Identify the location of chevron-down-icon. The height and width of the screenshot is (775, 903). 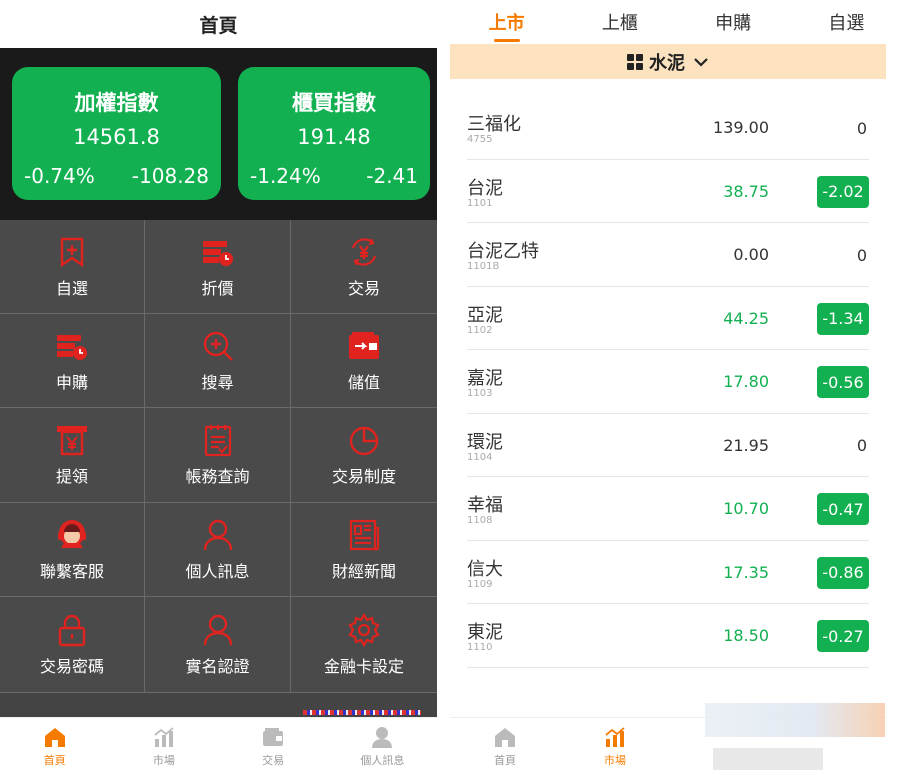
(701, 62).